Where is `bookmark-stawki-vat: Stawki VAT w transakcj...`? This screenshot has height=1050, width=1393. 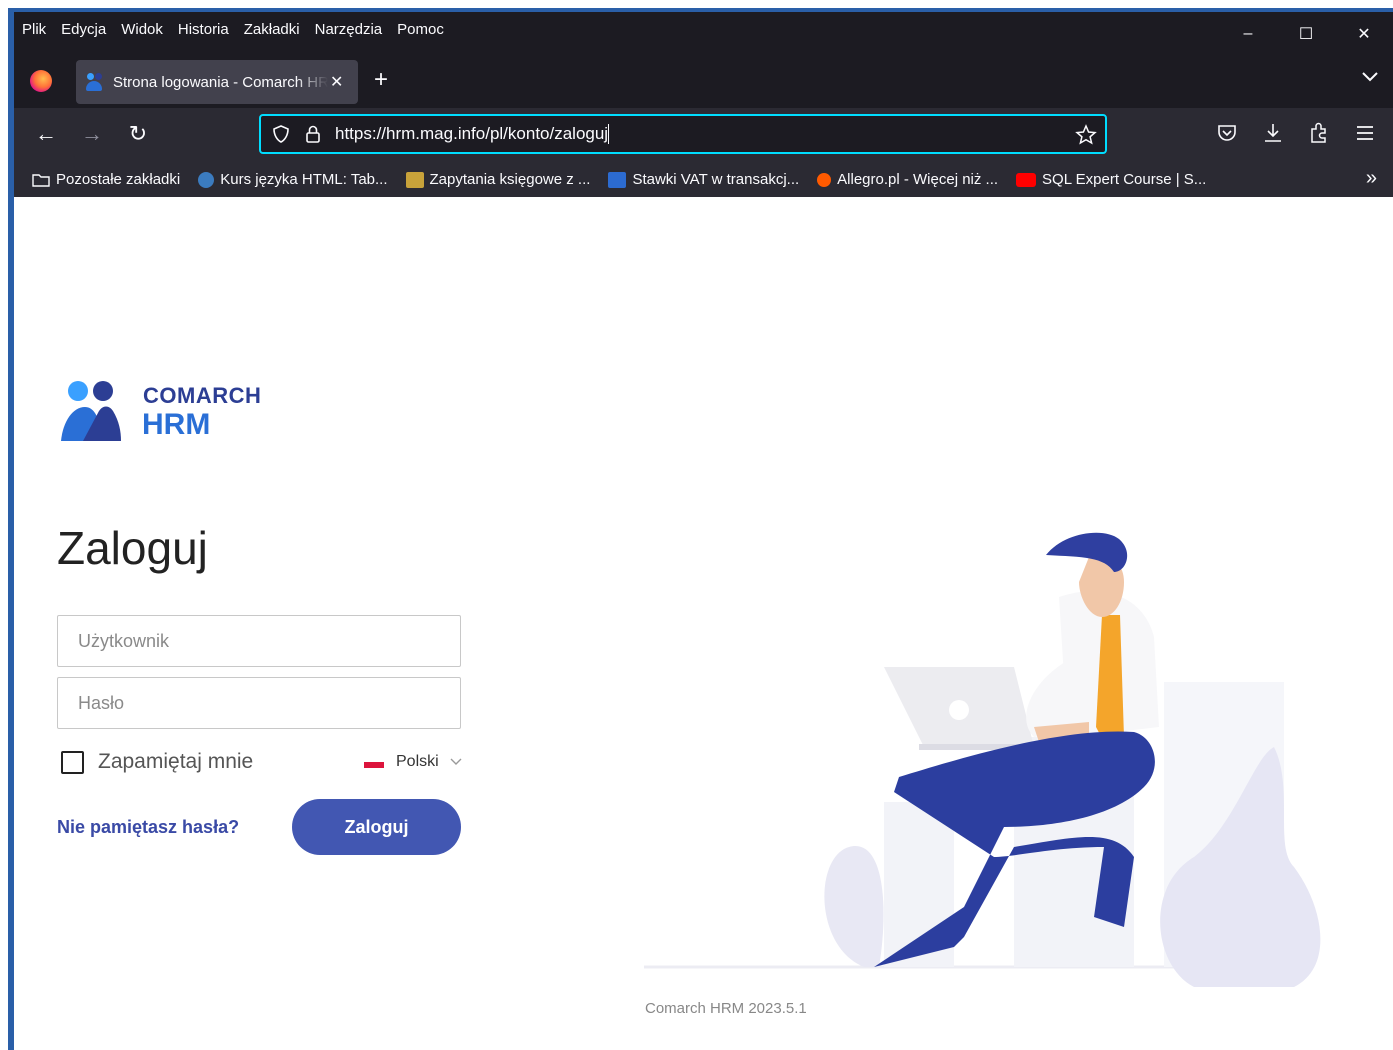 bookmark-stawki-vat: Stawki VAT w transakcj... is located at coordinates (703, 179).